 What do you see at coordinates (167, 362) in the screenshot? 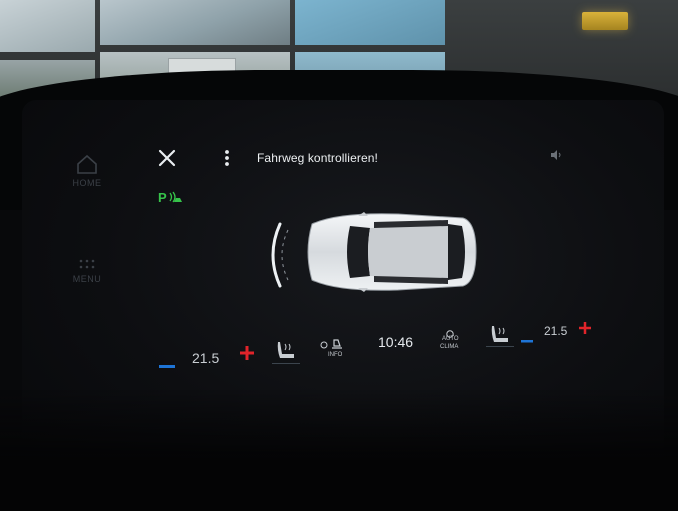
I see `left-temp-minus-button` at bounding box center [167, 362].